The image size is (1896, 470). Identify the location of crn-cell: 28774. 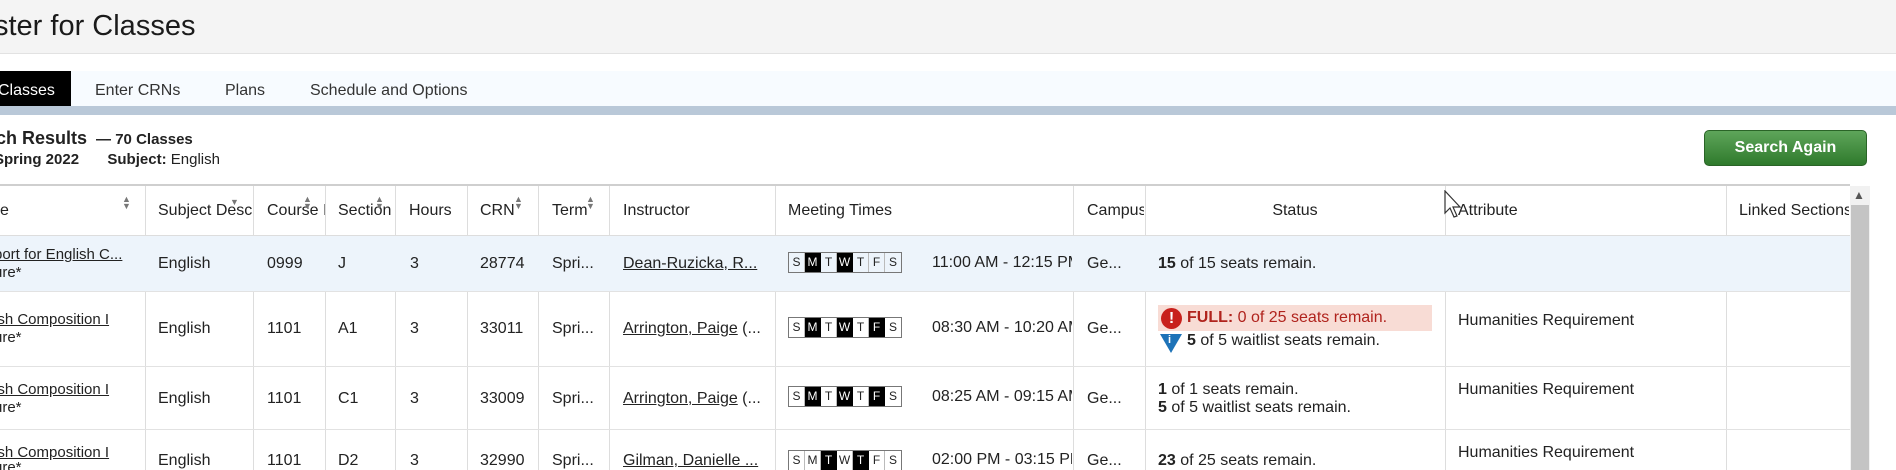
(502, 263).